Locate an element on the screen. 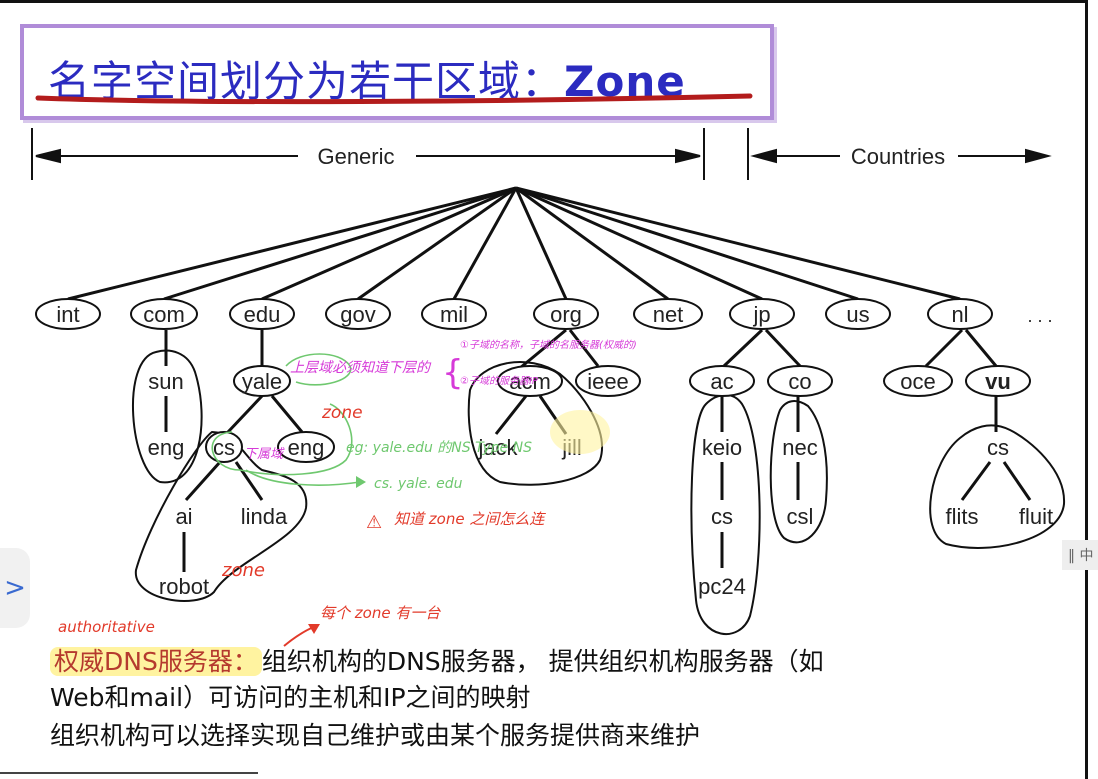  warning-icon: ⚠ is located at coordinates (374, 522).